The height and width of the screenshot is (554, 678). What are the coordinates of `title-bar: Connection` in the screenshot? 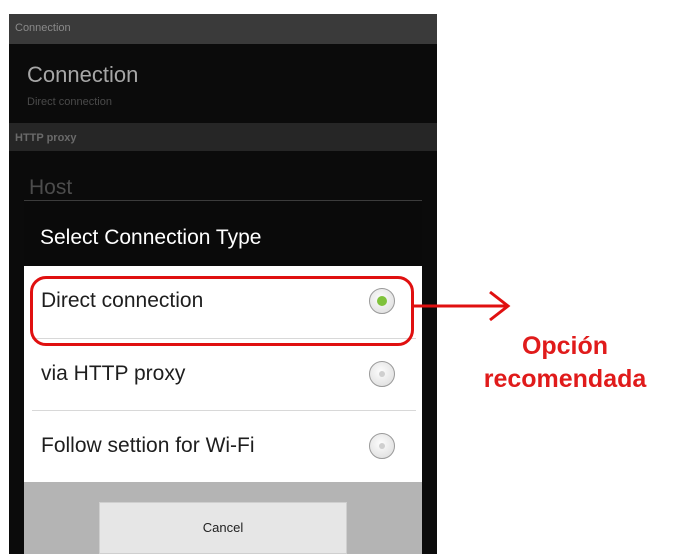 It's located at (223, 29).